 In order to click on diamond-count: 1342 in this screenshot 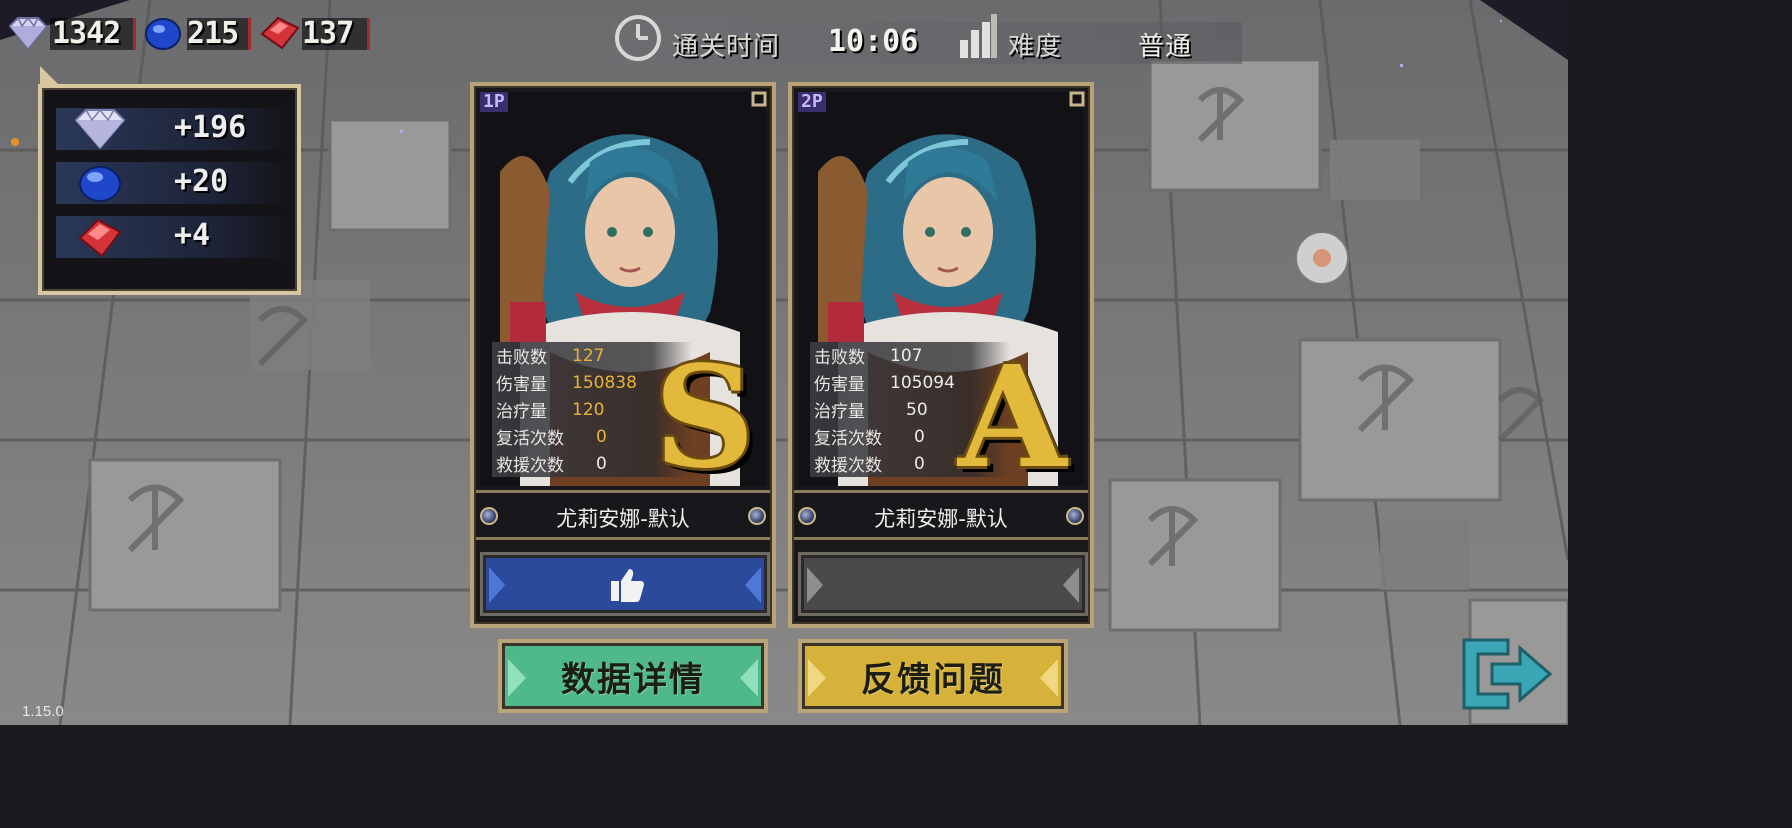, I will do `click(86, 33)`.